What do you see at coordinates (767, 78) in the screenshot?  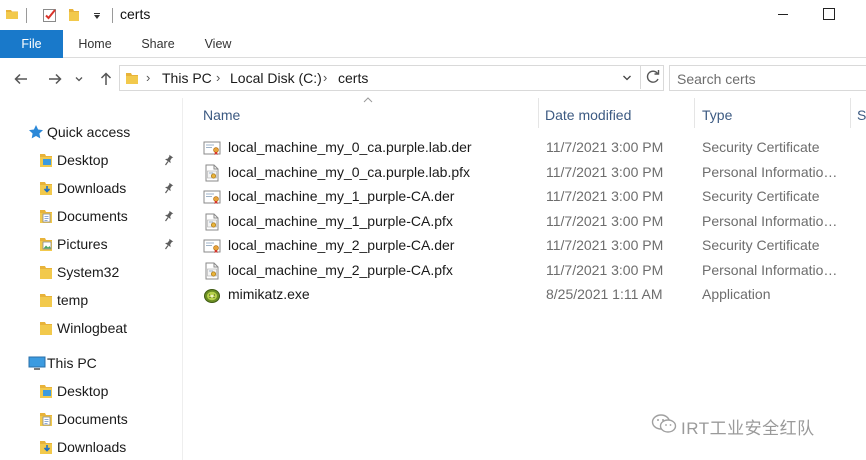 I see `search-box: Search certs` at bounding box center [767, 78].